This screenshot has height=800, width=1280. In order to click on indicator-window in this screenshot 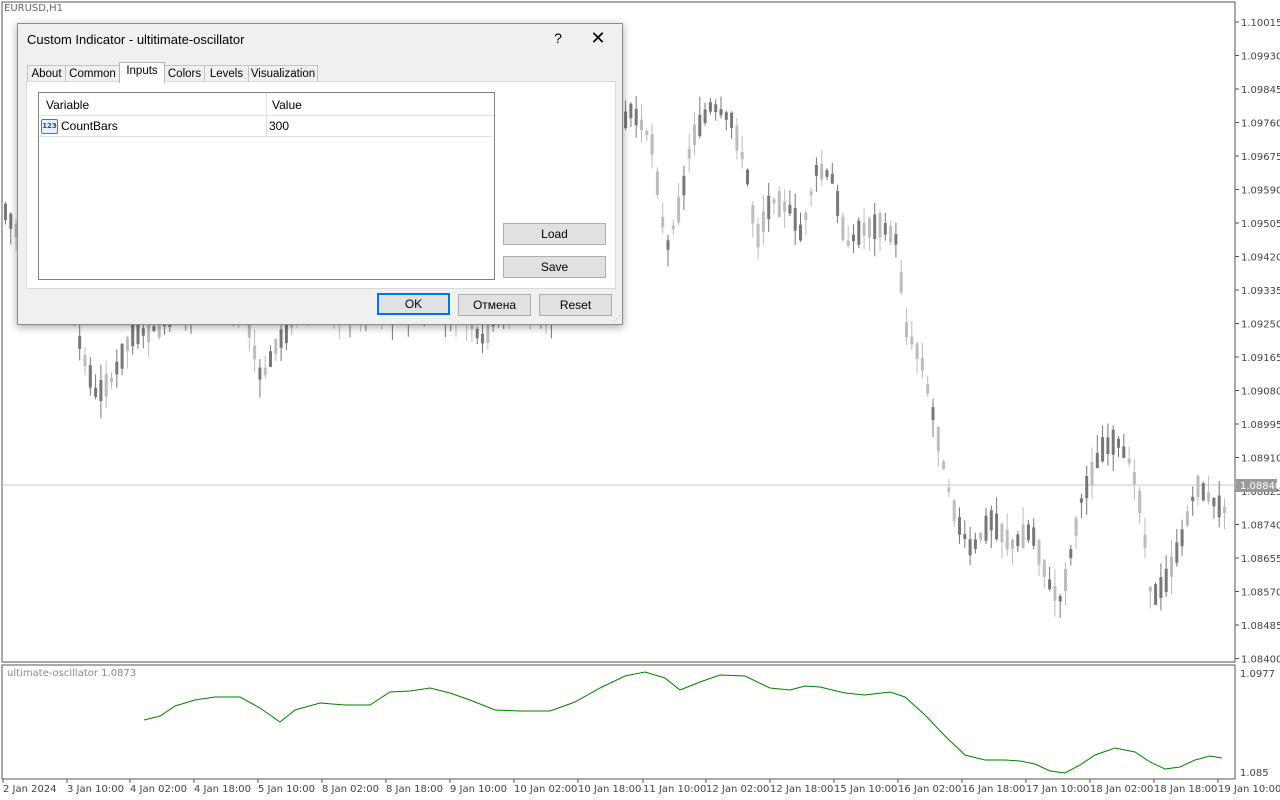, I will do `click(618, 722)`.